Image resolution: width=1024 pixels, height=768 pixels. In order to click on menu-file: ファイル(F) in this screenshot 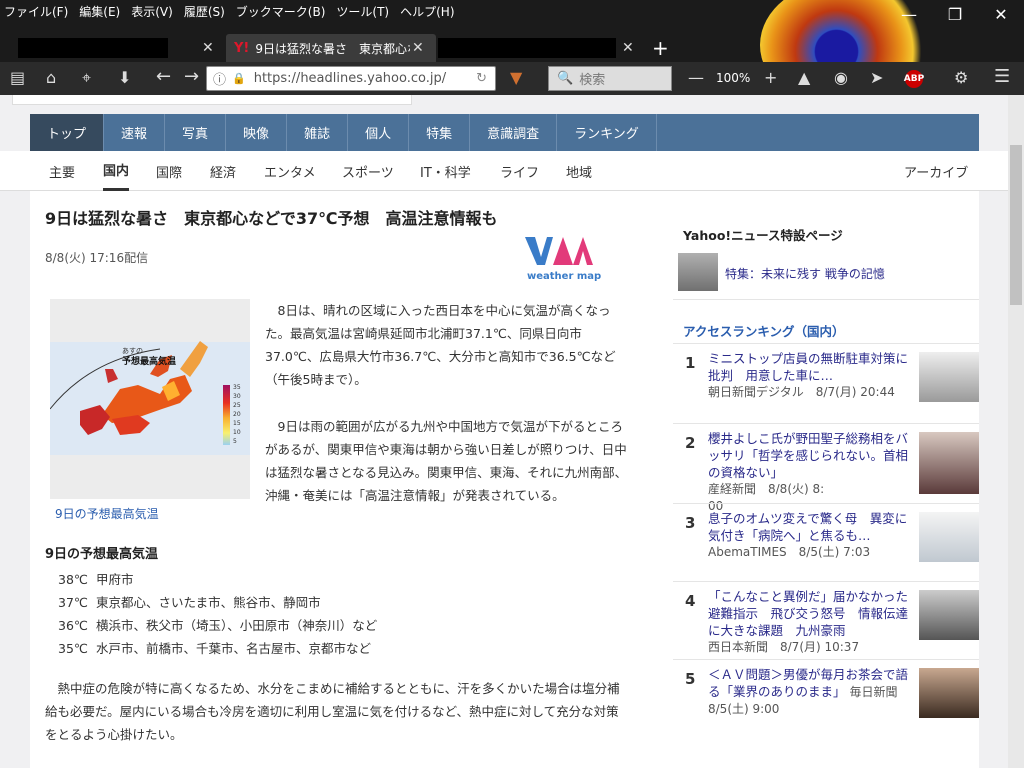, I will do `click(36, 11)`.